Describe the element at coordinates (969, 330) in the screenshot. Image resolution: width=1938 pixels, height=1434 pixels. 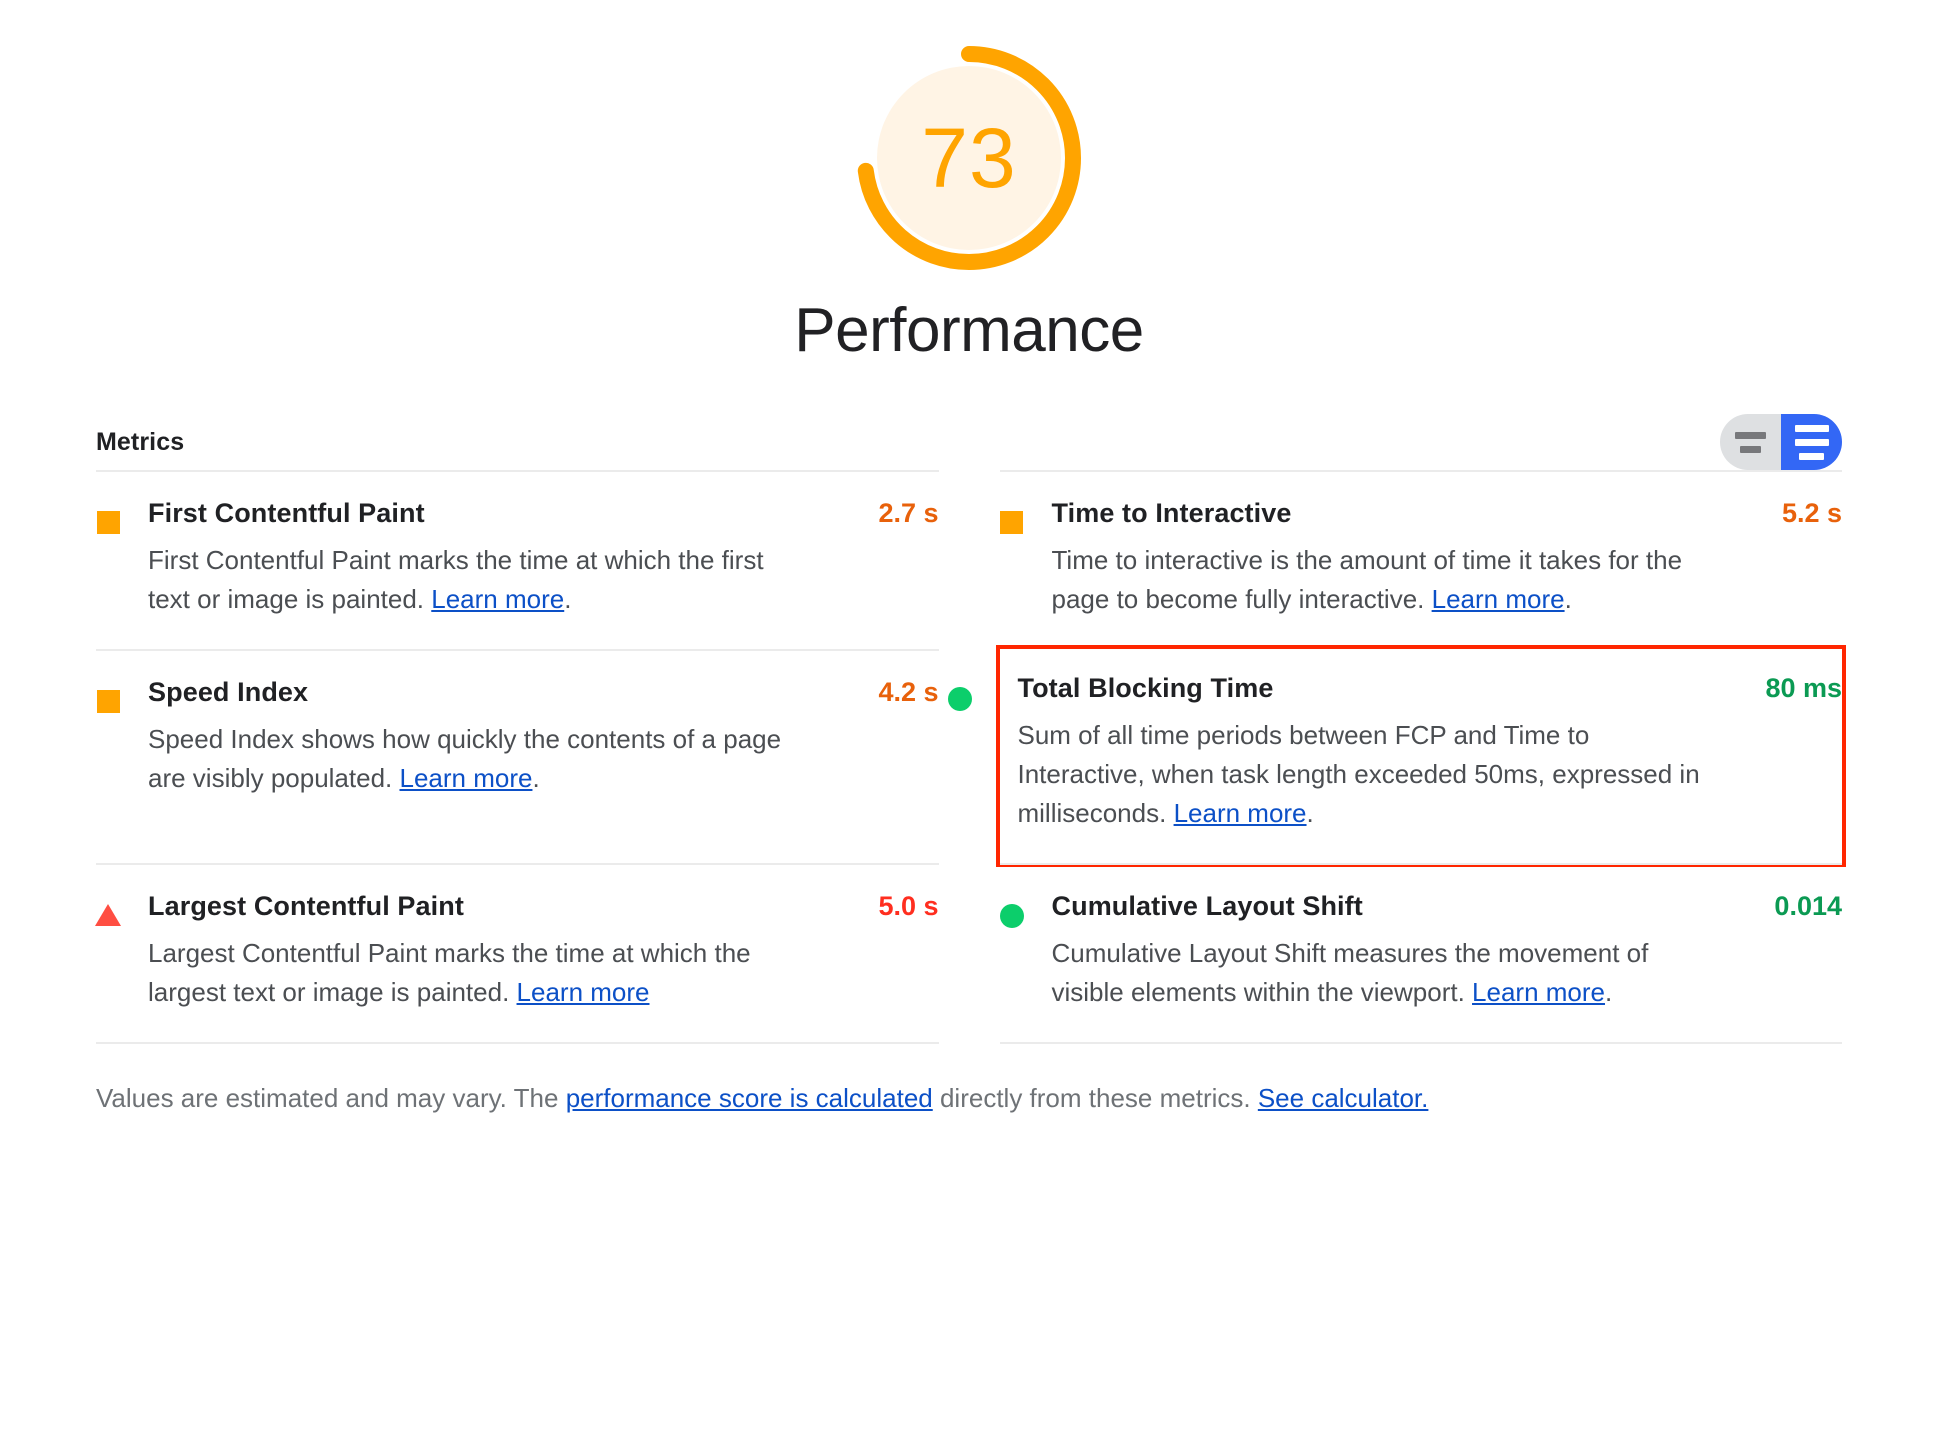
I see `page-title: Performance` at that location.